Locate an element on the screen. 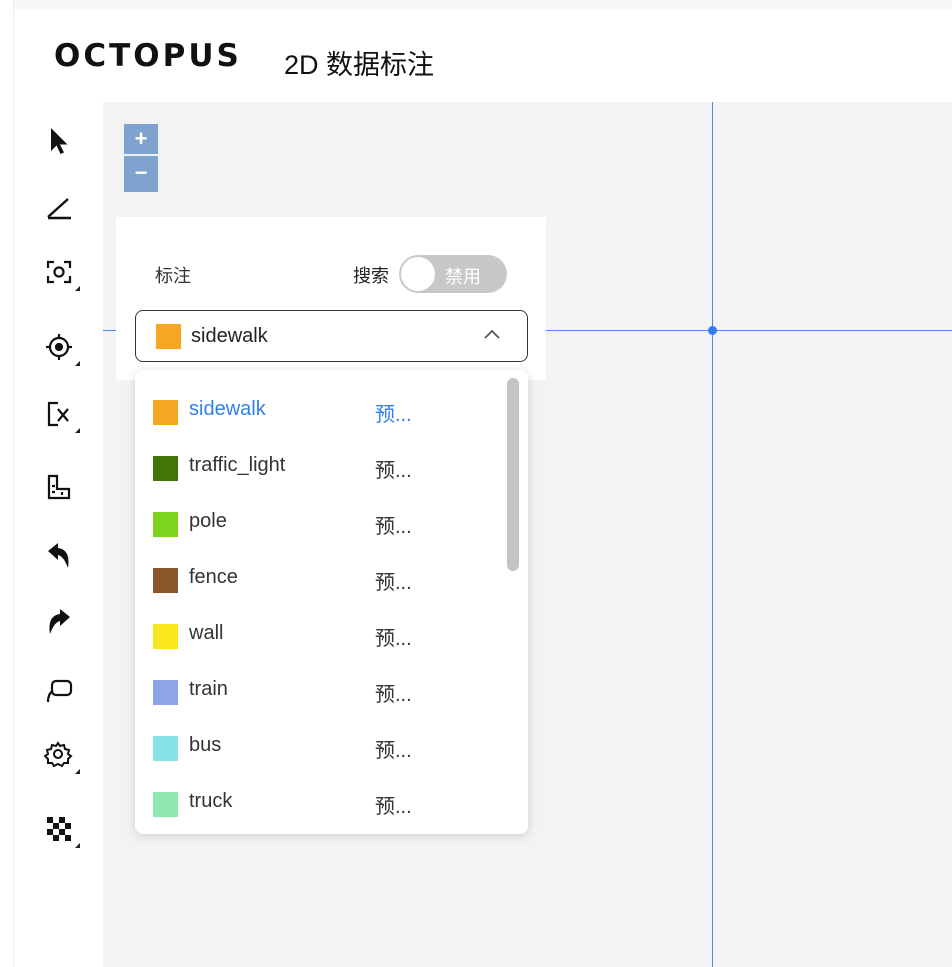 The width and height of the screenshot is (952, 967). toggle-text: 禁用 is located at coordinates (463, 277).